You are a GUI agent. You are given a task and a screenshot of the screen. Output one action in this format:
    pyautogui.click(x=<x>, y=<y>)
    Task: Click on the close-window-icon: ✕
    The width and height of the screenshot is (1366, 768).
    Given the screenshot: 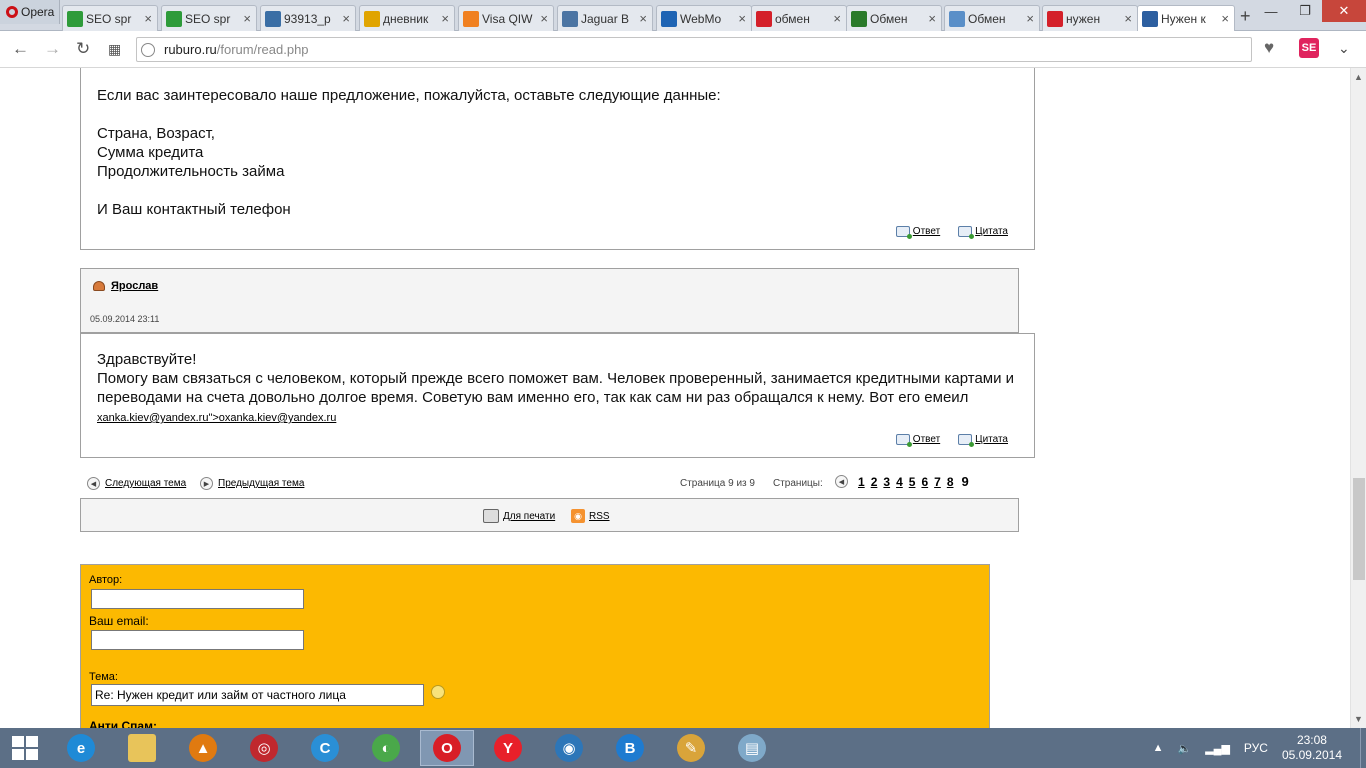 What is the action you would take?
    pyautogui.click(x=1344, y=11)
    